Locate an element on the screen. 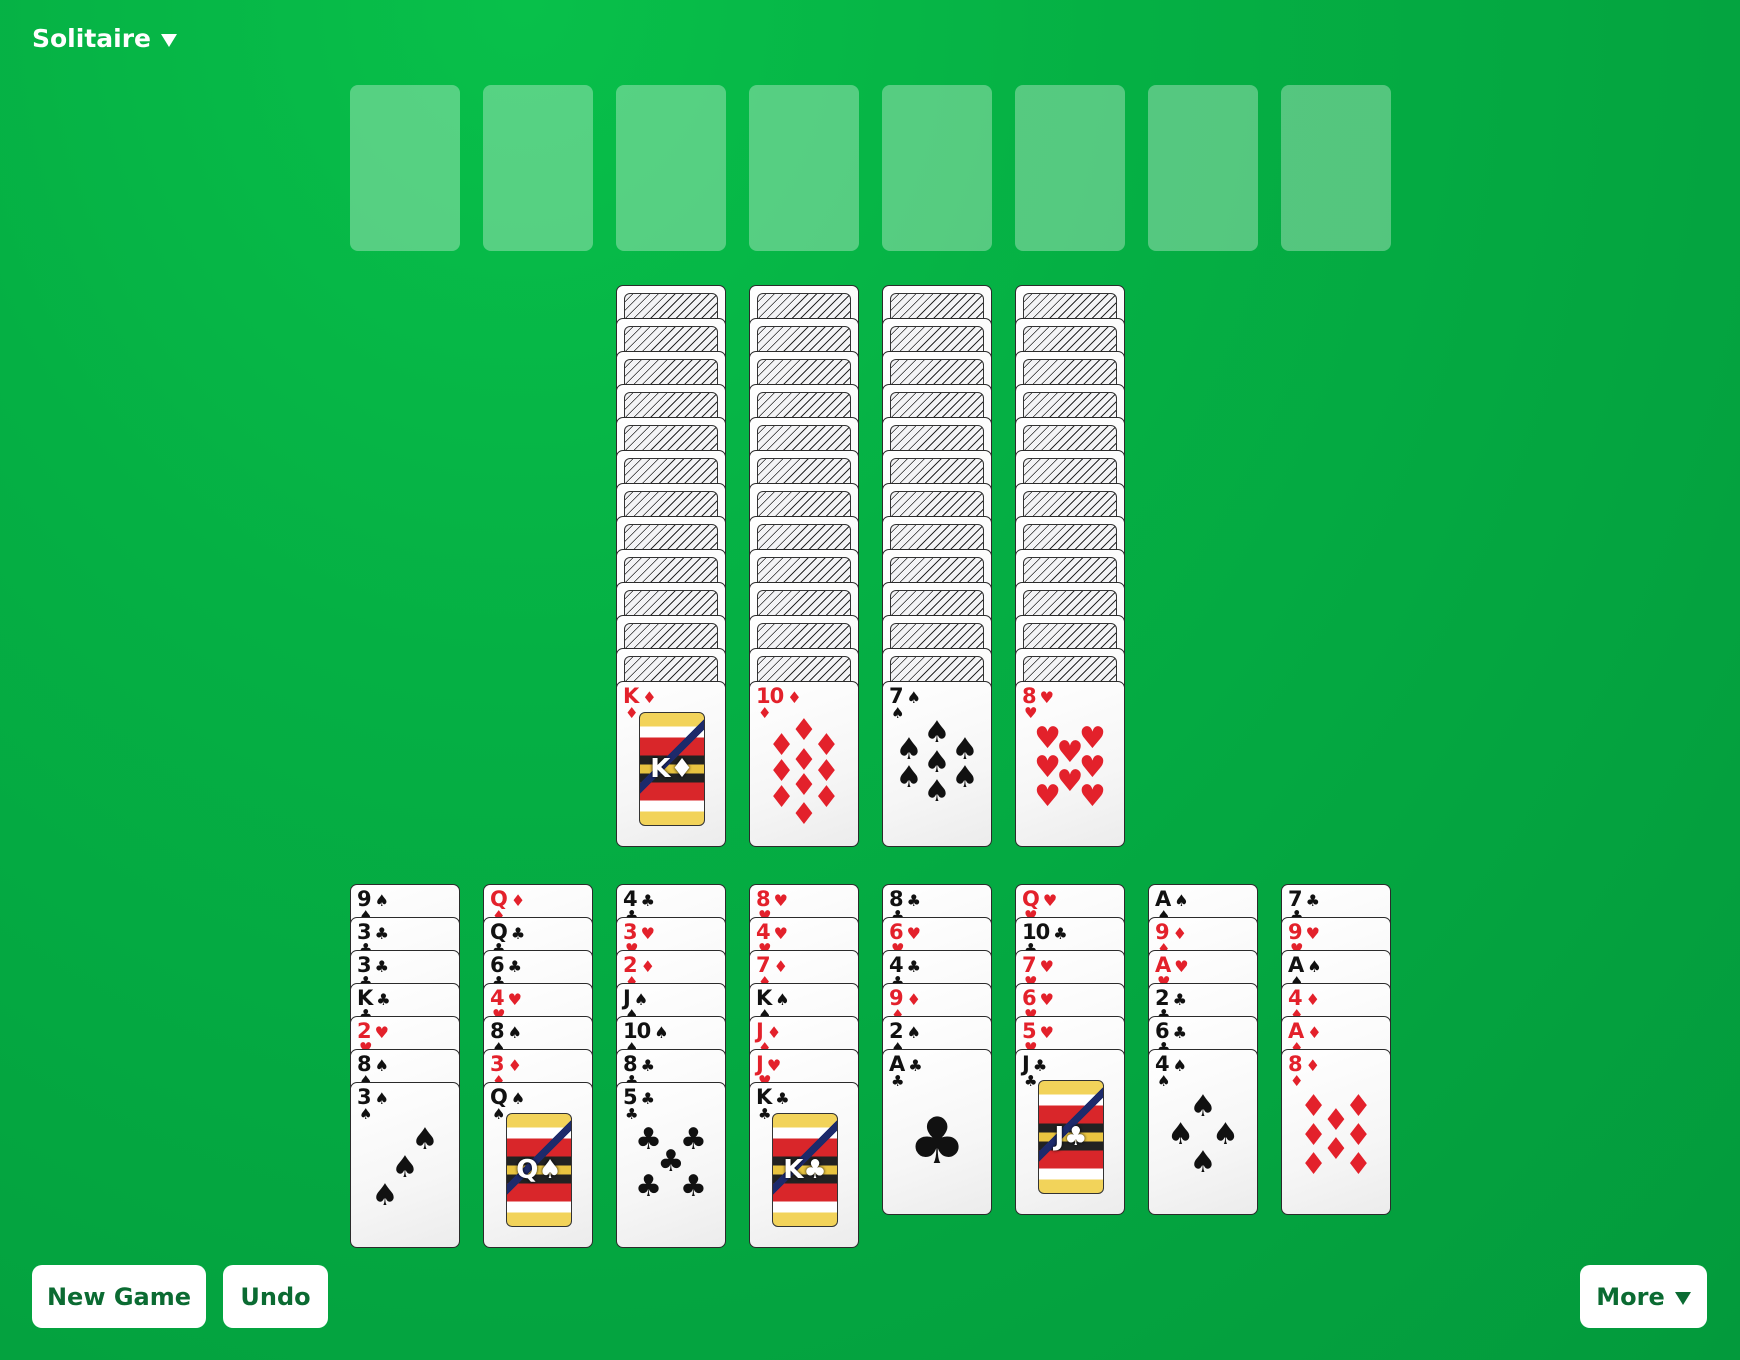  new-game-label: New Game is located at coordinates (119, 1296).